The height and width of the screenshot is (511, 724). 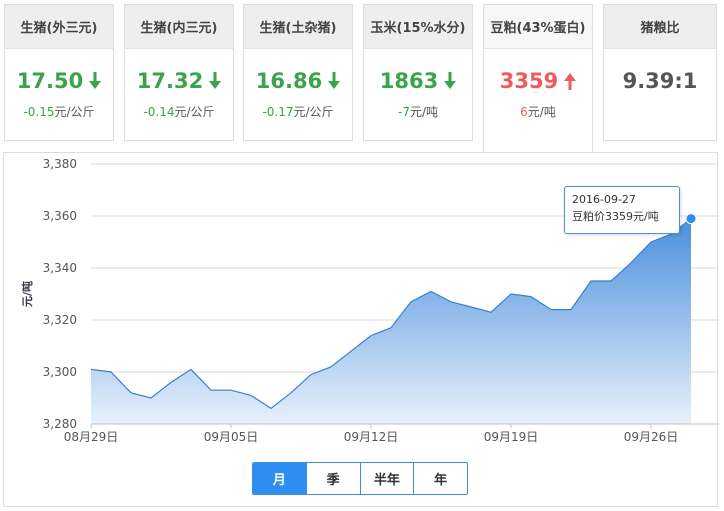 I want to click on tooltip-date: 2016-09-27, so click(x=604, y=199).